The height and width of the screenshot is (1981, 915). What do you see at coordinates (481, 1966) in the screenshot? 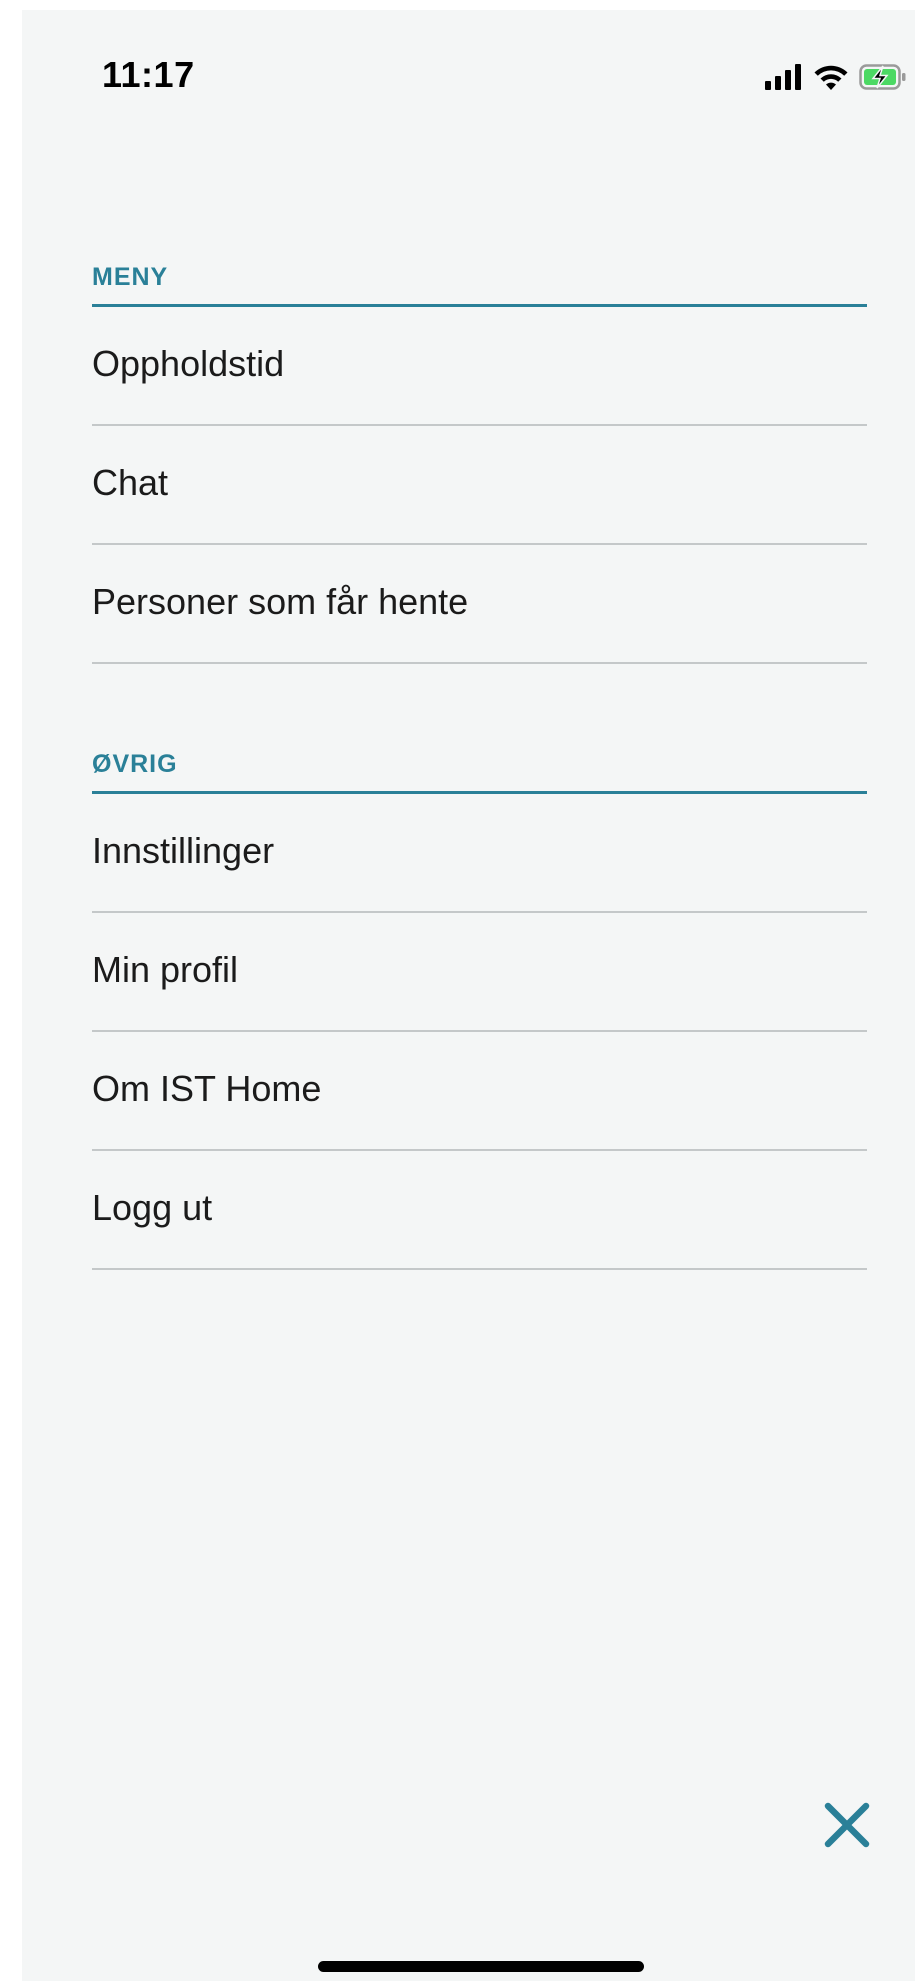
I see `home-indicator` at bounding box center [481, 1966].